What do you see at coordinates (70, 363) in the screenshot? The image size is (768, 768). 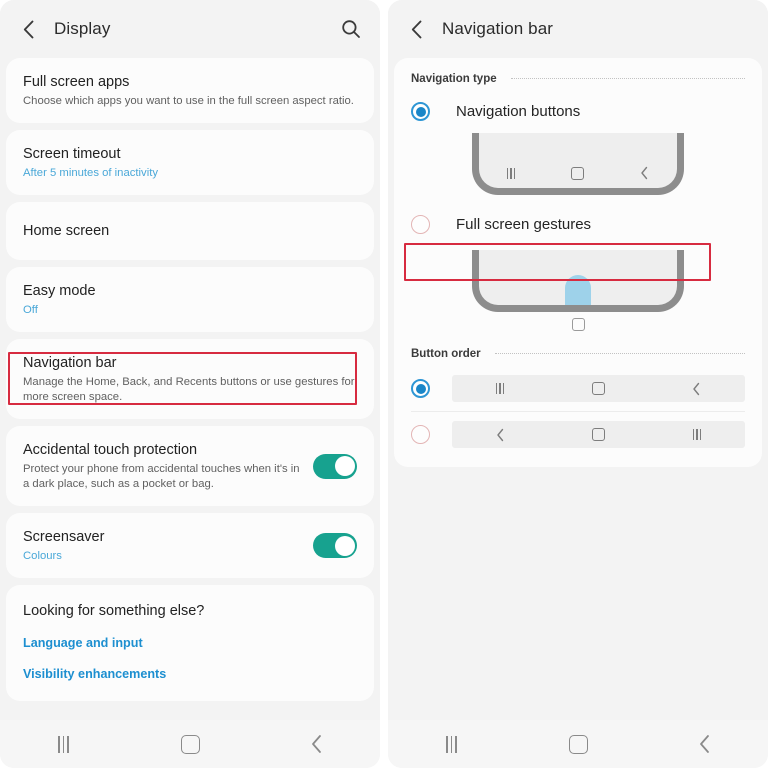 I see `setting-title: Navigation bar` at bounding box center [70, 363].